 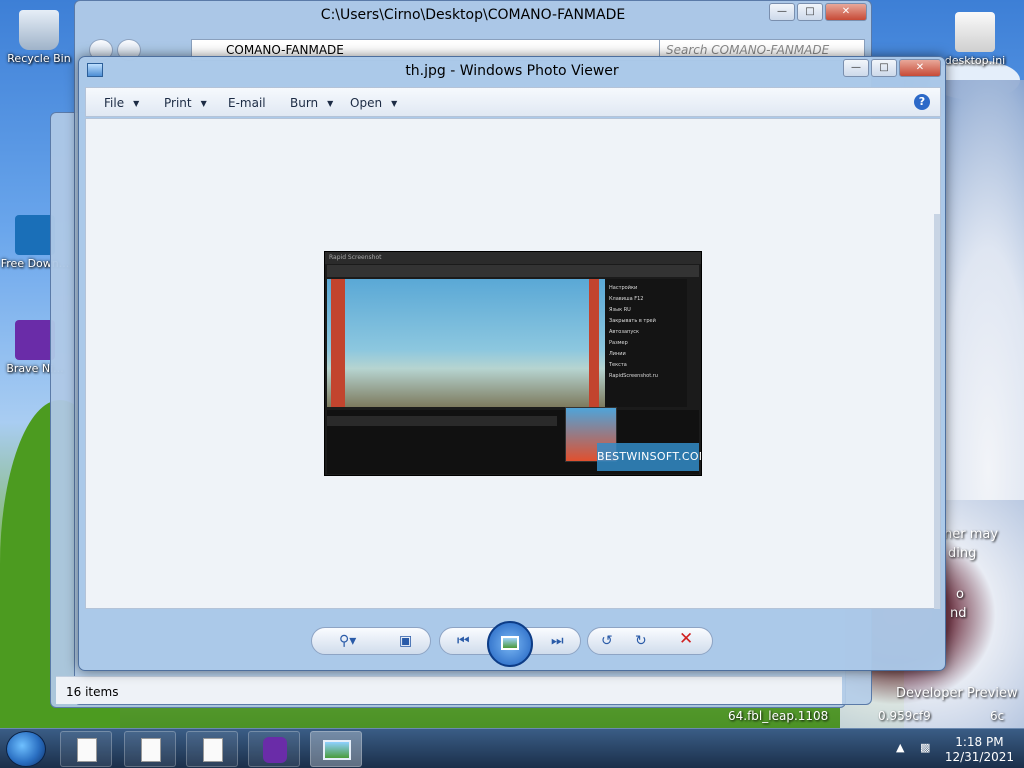 What do you see at coordinates (618, 365) in the screenshot?
I see `image-text: Текста` at bounding box center [618, 365].